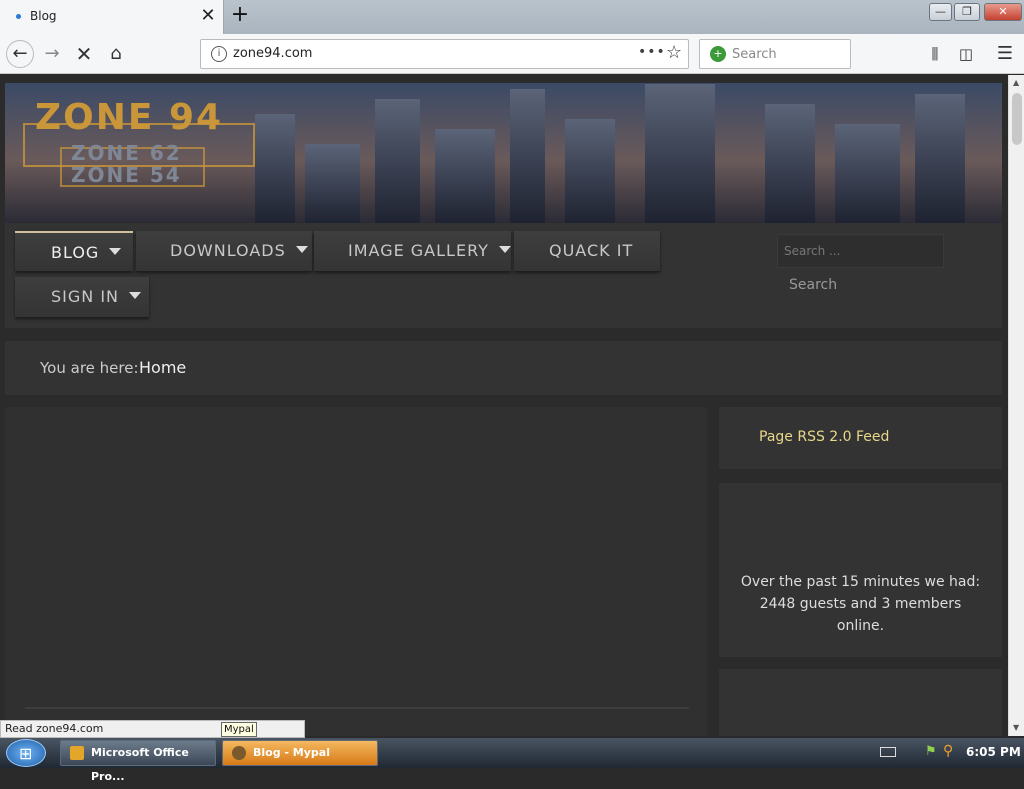 Image resolution: width=1024 pixels, height=789 pixels. Describe the element at coordinates (1016, 82) in the screenshot. I see `scroll-up-icon: ▲` at that location.